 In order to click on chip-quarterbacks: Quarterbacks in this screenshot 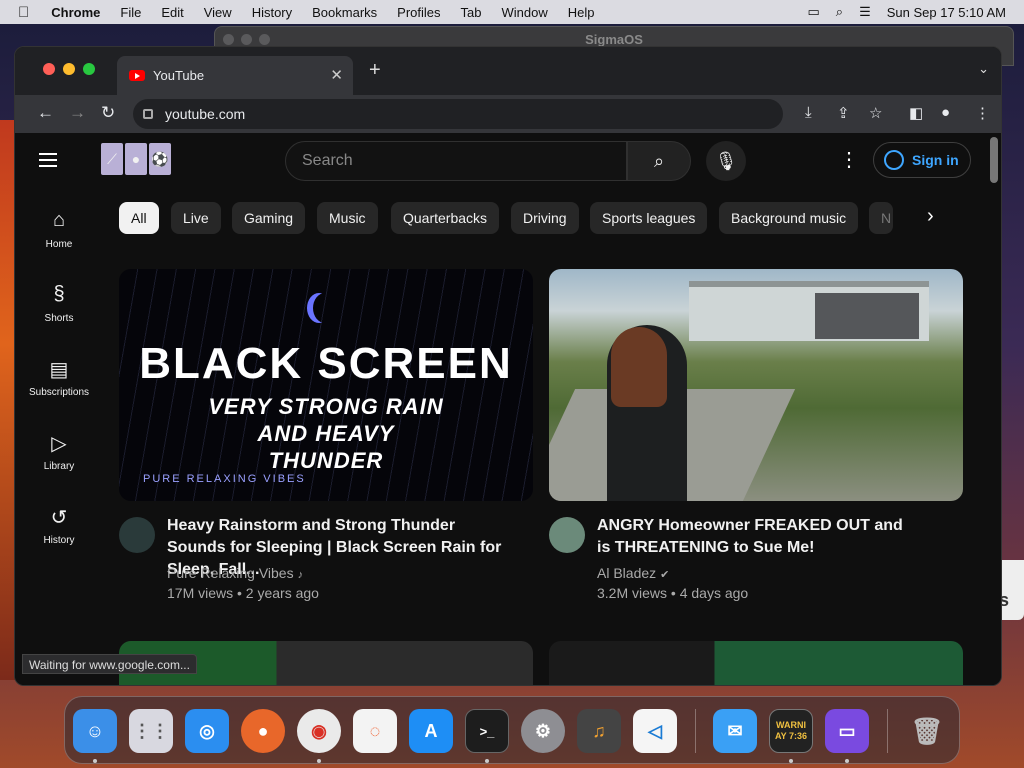, I will do `click(445, 218)`.